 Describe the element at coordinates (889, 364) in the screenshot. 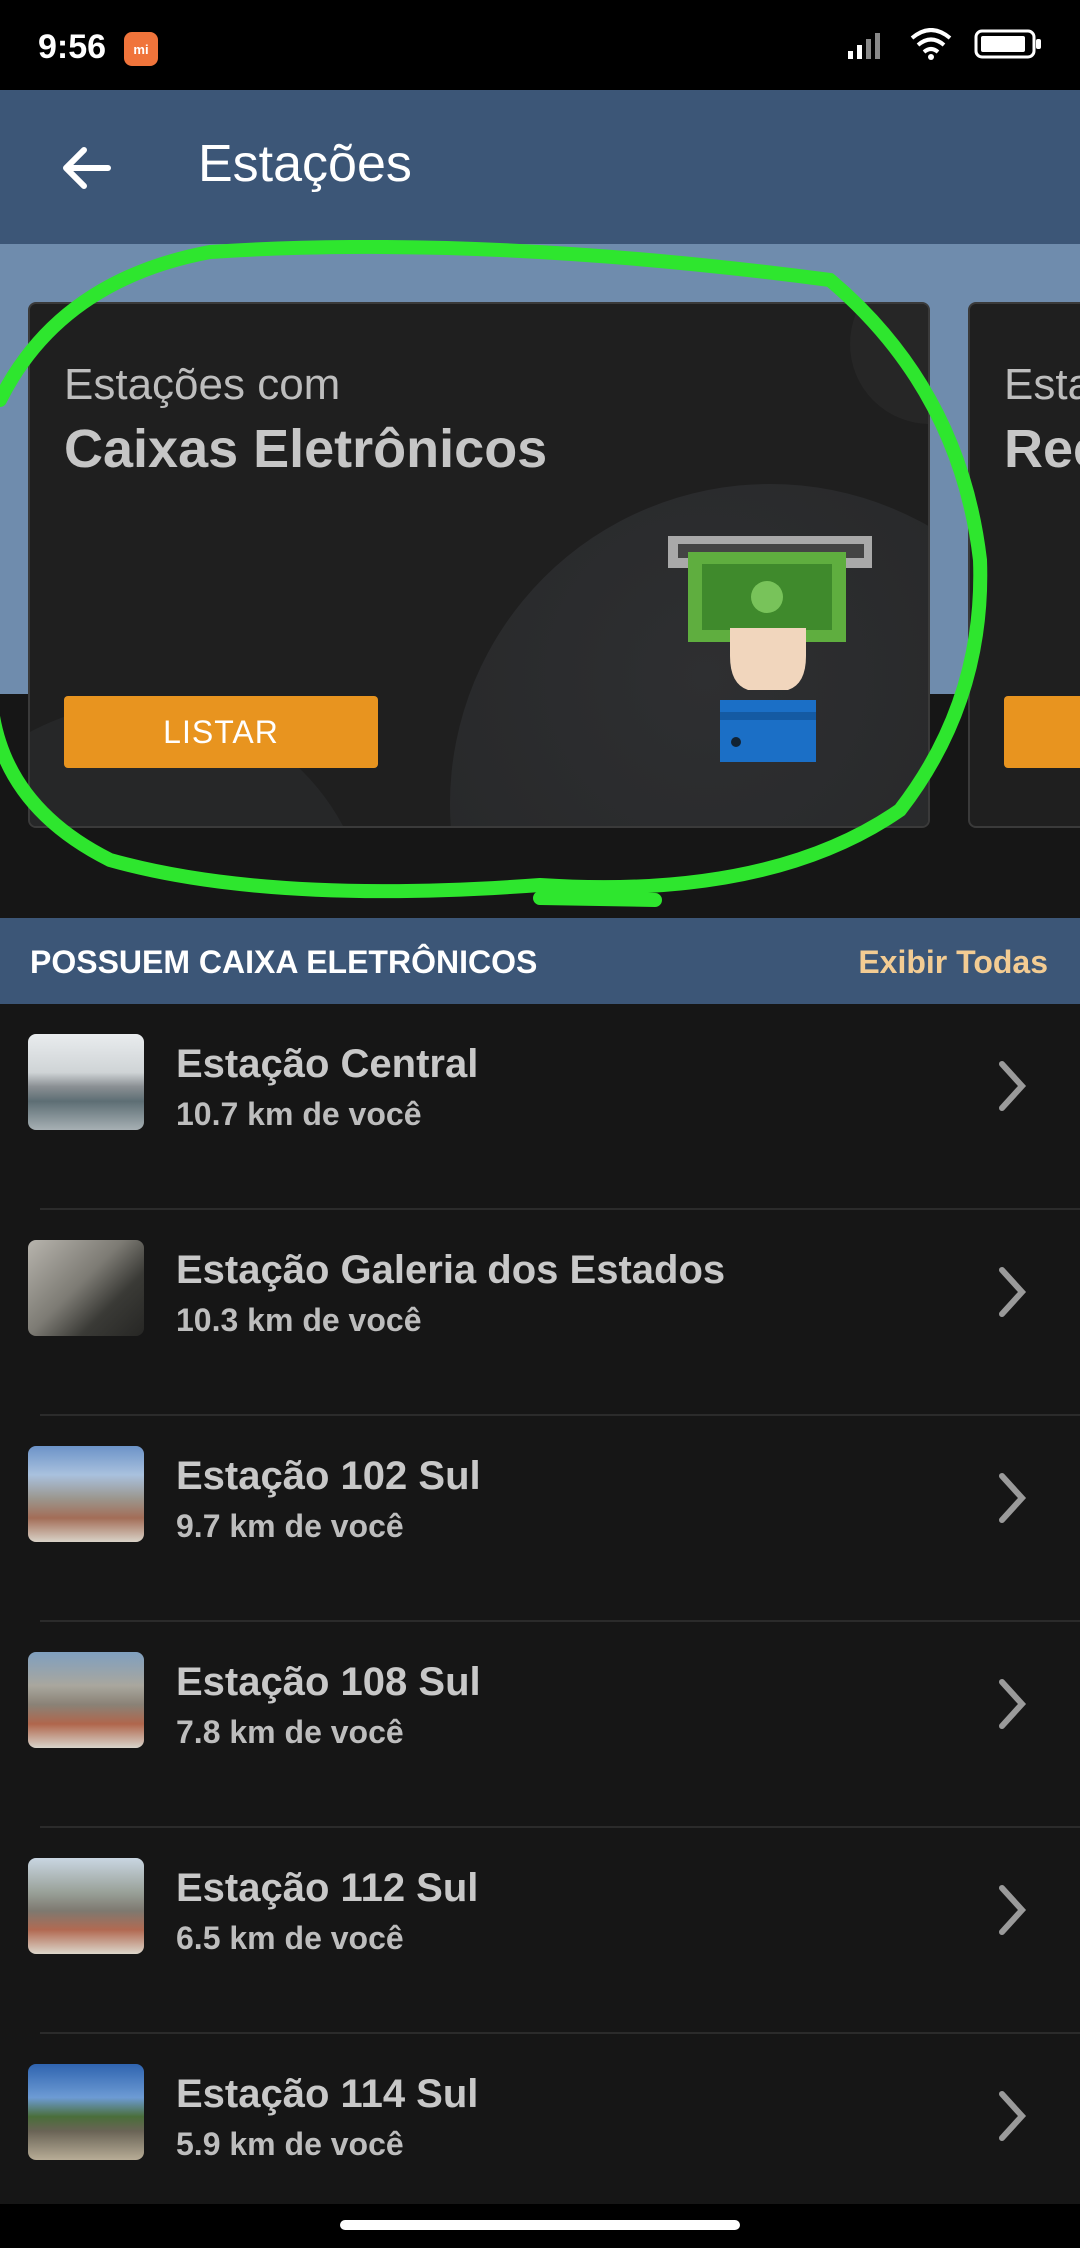

I see `card-decoration` at that location.